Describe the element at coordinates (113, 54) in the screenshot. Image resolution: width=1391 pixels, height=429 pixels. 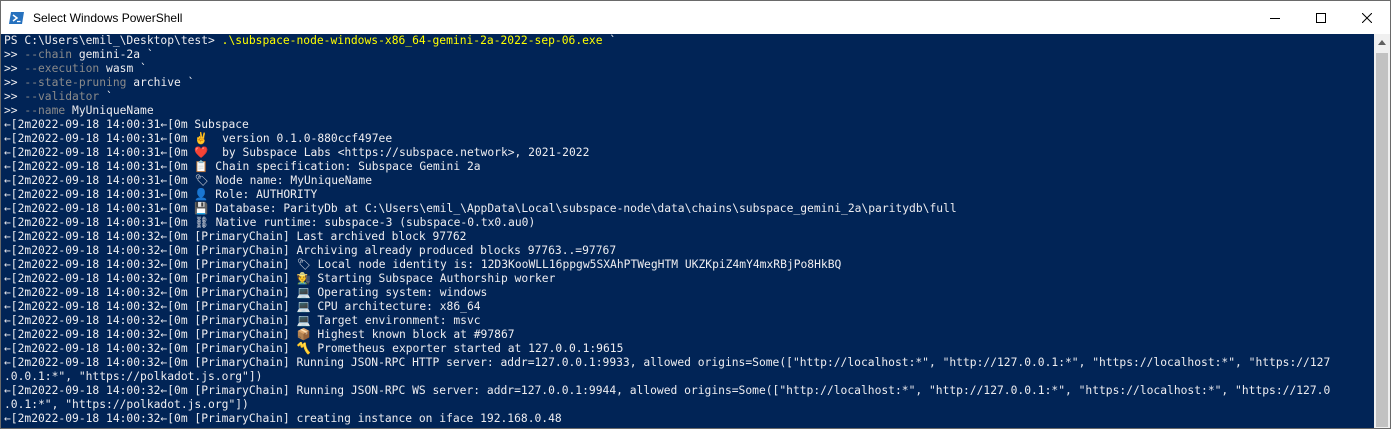
I see `console-text: gemini-2a `` at that location.